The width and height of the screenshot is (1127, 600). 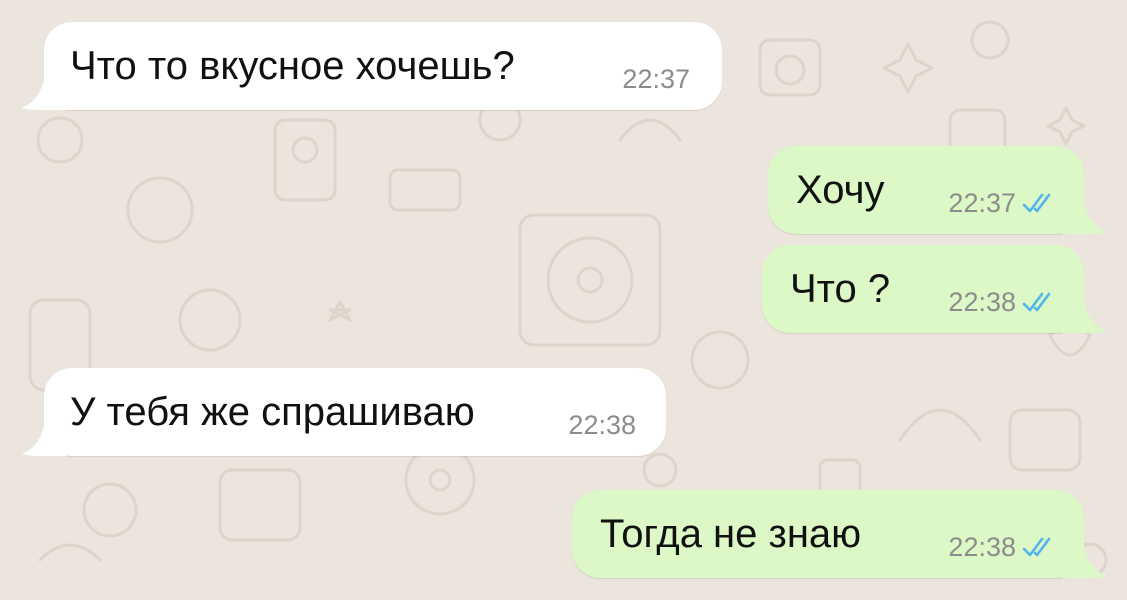 What do you see at coordinates (840, 289) in the screenshot?
I see `message-text: Что ?` at bounding box center [840, 289].